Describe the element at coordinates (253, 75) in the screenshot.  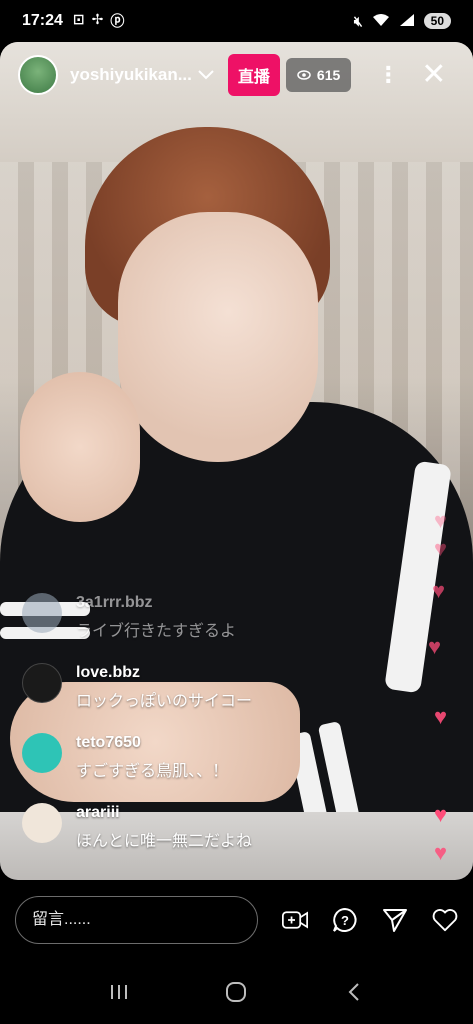
I see `live-badge: 直播` at that location.